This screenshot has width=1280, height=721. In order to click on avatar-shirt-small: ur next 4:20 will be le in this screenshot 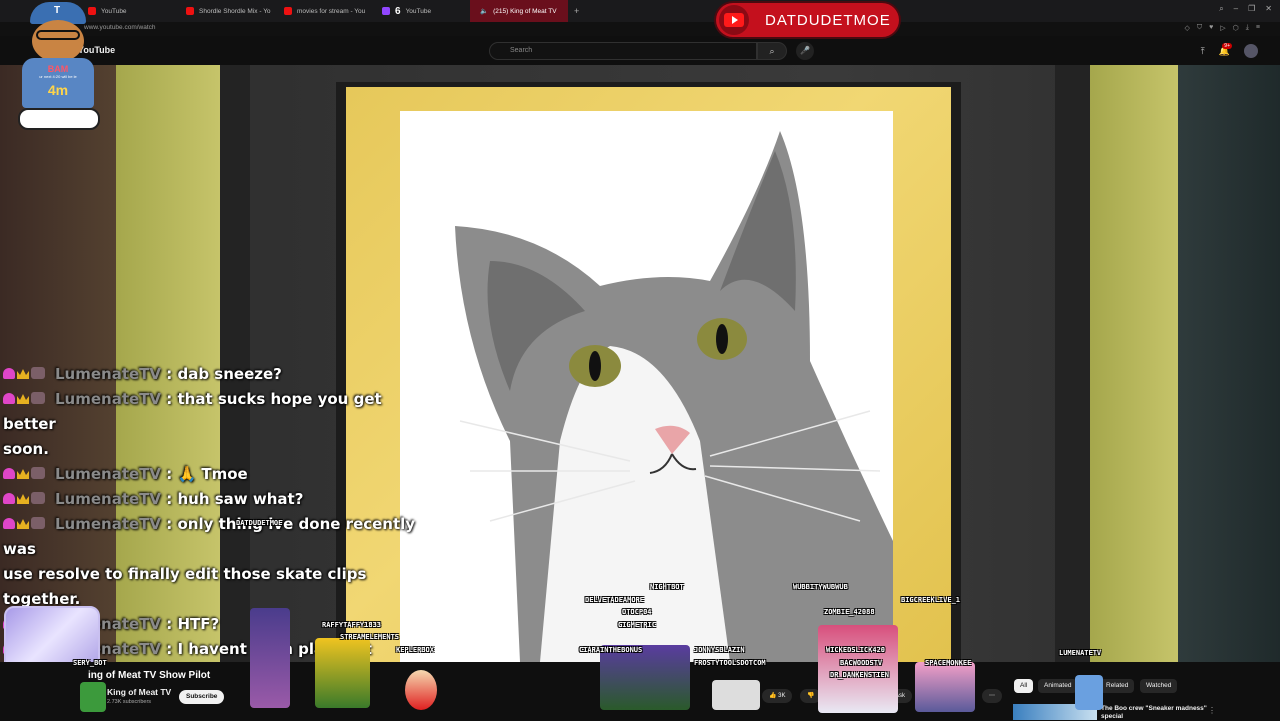, I will do `click(58, 76)`.